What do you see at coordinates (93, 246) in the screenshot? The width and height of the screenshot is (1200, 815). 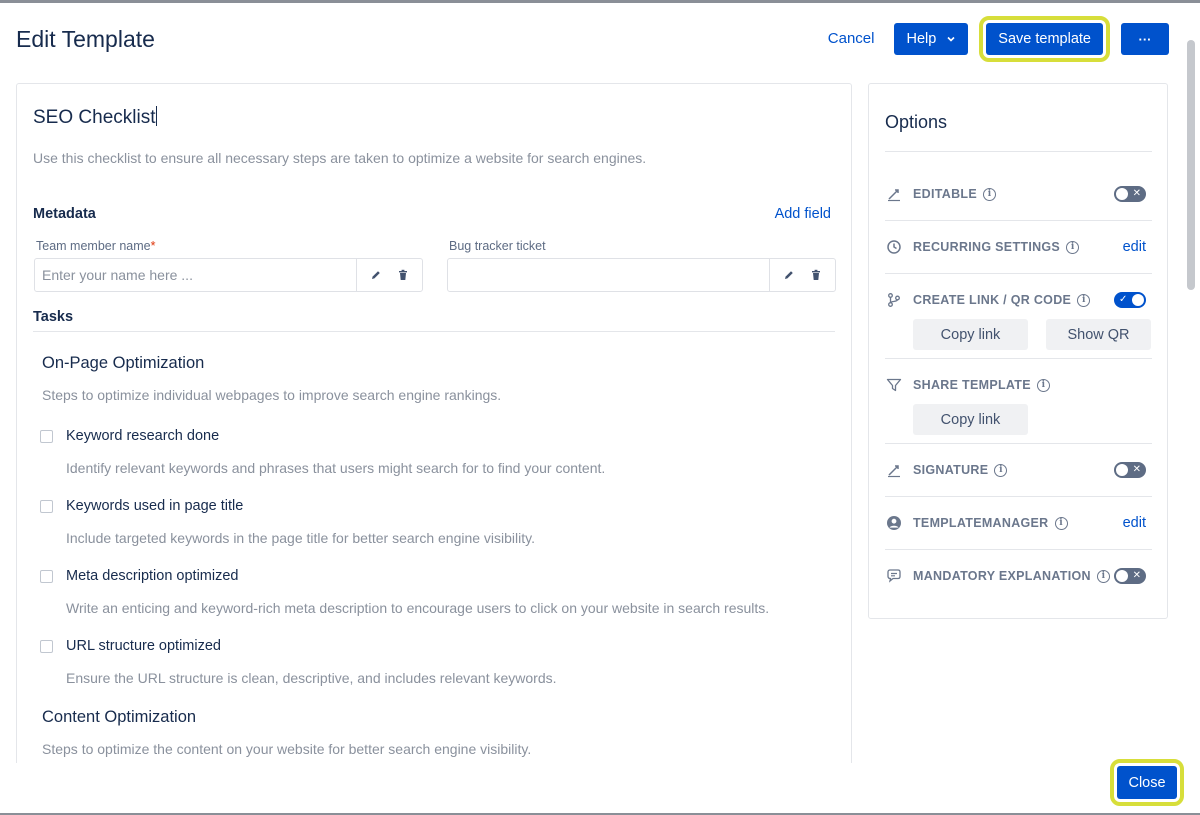 I see `team-member-label-text: Team member name` at bounding box center [93, 246].